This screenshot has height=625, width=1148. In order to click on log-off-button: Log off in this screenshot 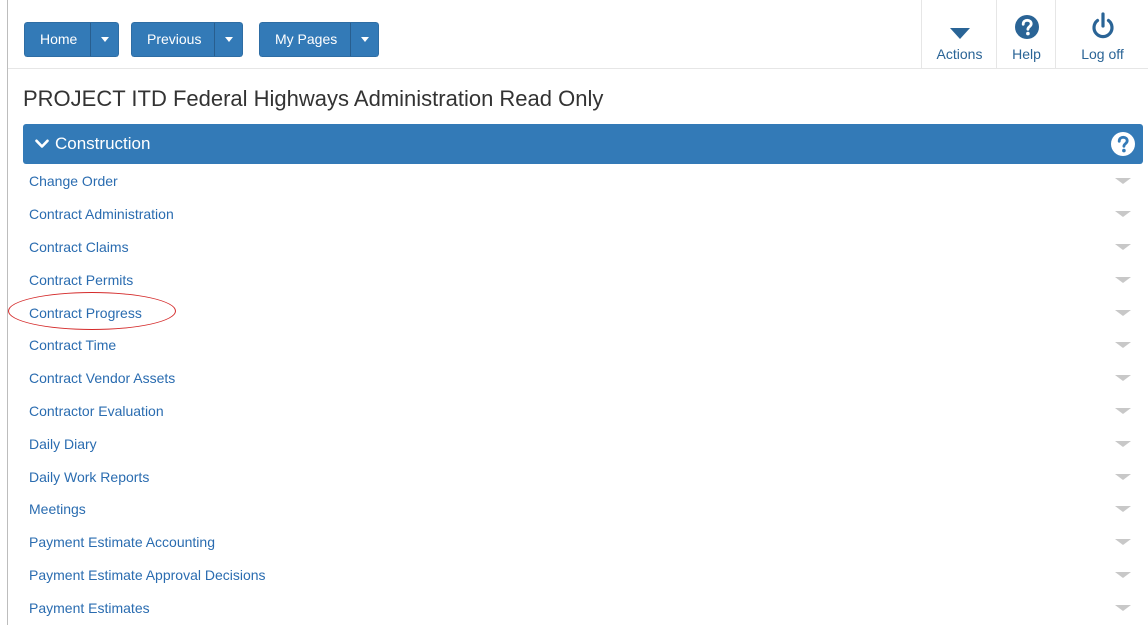, I will do `click(1101, 34)`.